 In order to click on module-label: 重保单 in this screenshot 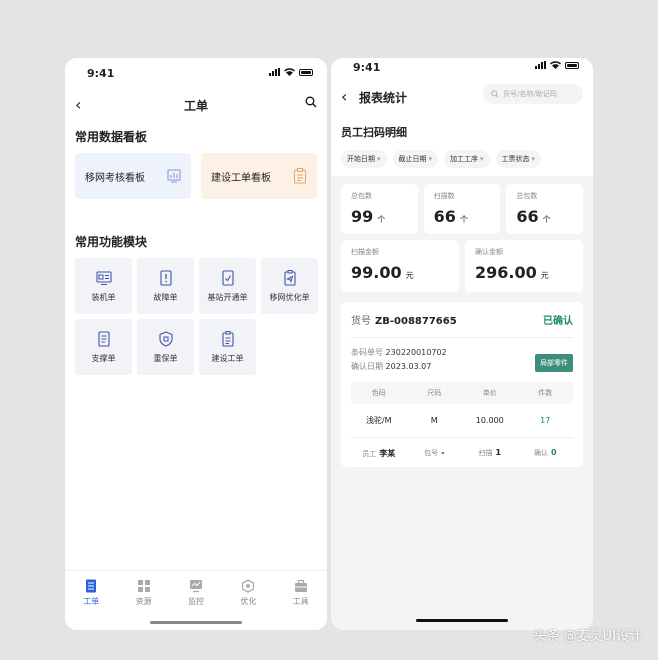, I will do `click(165, 358)`.